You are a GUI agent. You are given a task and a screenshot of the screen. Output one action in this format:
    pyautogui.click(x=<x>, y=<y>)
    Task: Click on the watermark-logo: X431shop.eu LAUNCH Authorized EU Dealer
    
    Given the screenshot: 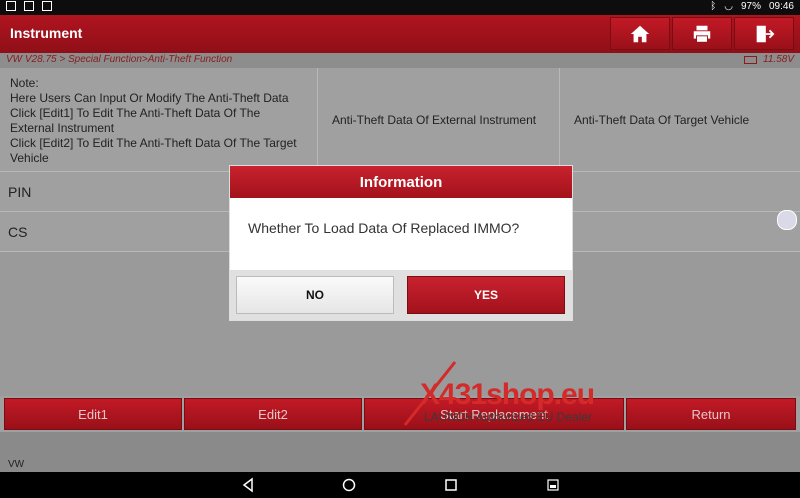 What is the action you would take?
    pyautogui.click(x=515, y=395)
    